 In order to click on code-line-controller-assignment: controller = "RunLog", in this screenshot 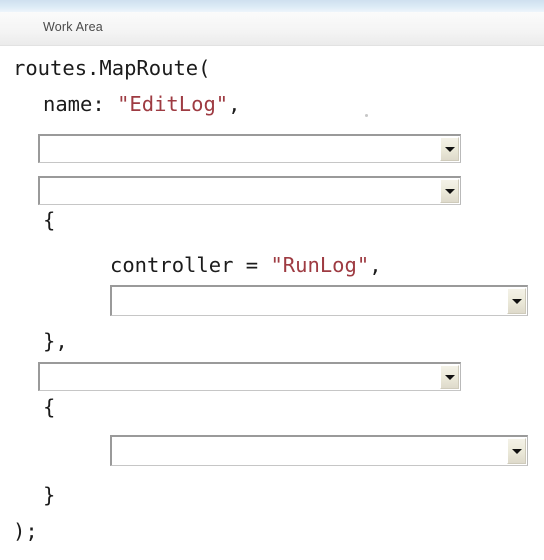, I will do `click(246, 265)`.